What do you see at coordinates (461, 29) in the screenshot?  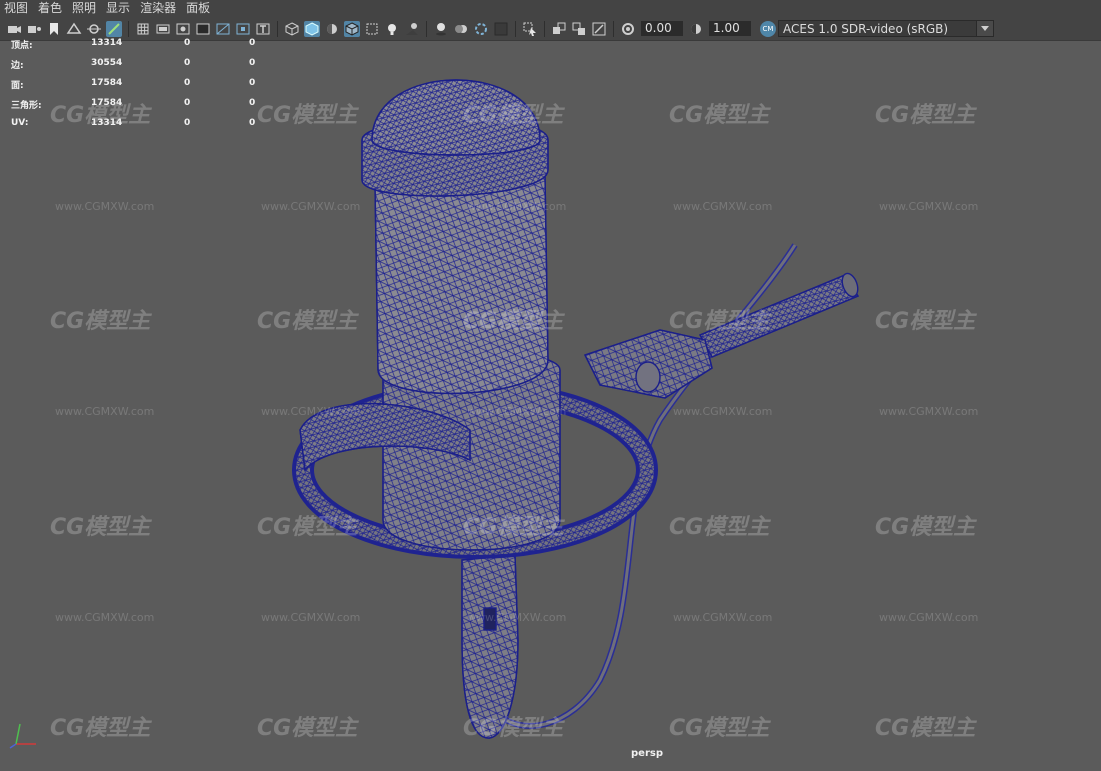 I see `motion-blur-icon` at bounding box center [461, 29].